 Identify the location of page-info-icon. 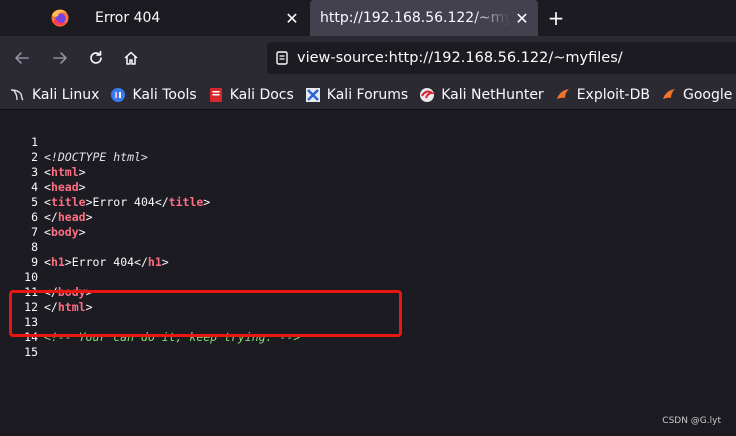
(282, 58).